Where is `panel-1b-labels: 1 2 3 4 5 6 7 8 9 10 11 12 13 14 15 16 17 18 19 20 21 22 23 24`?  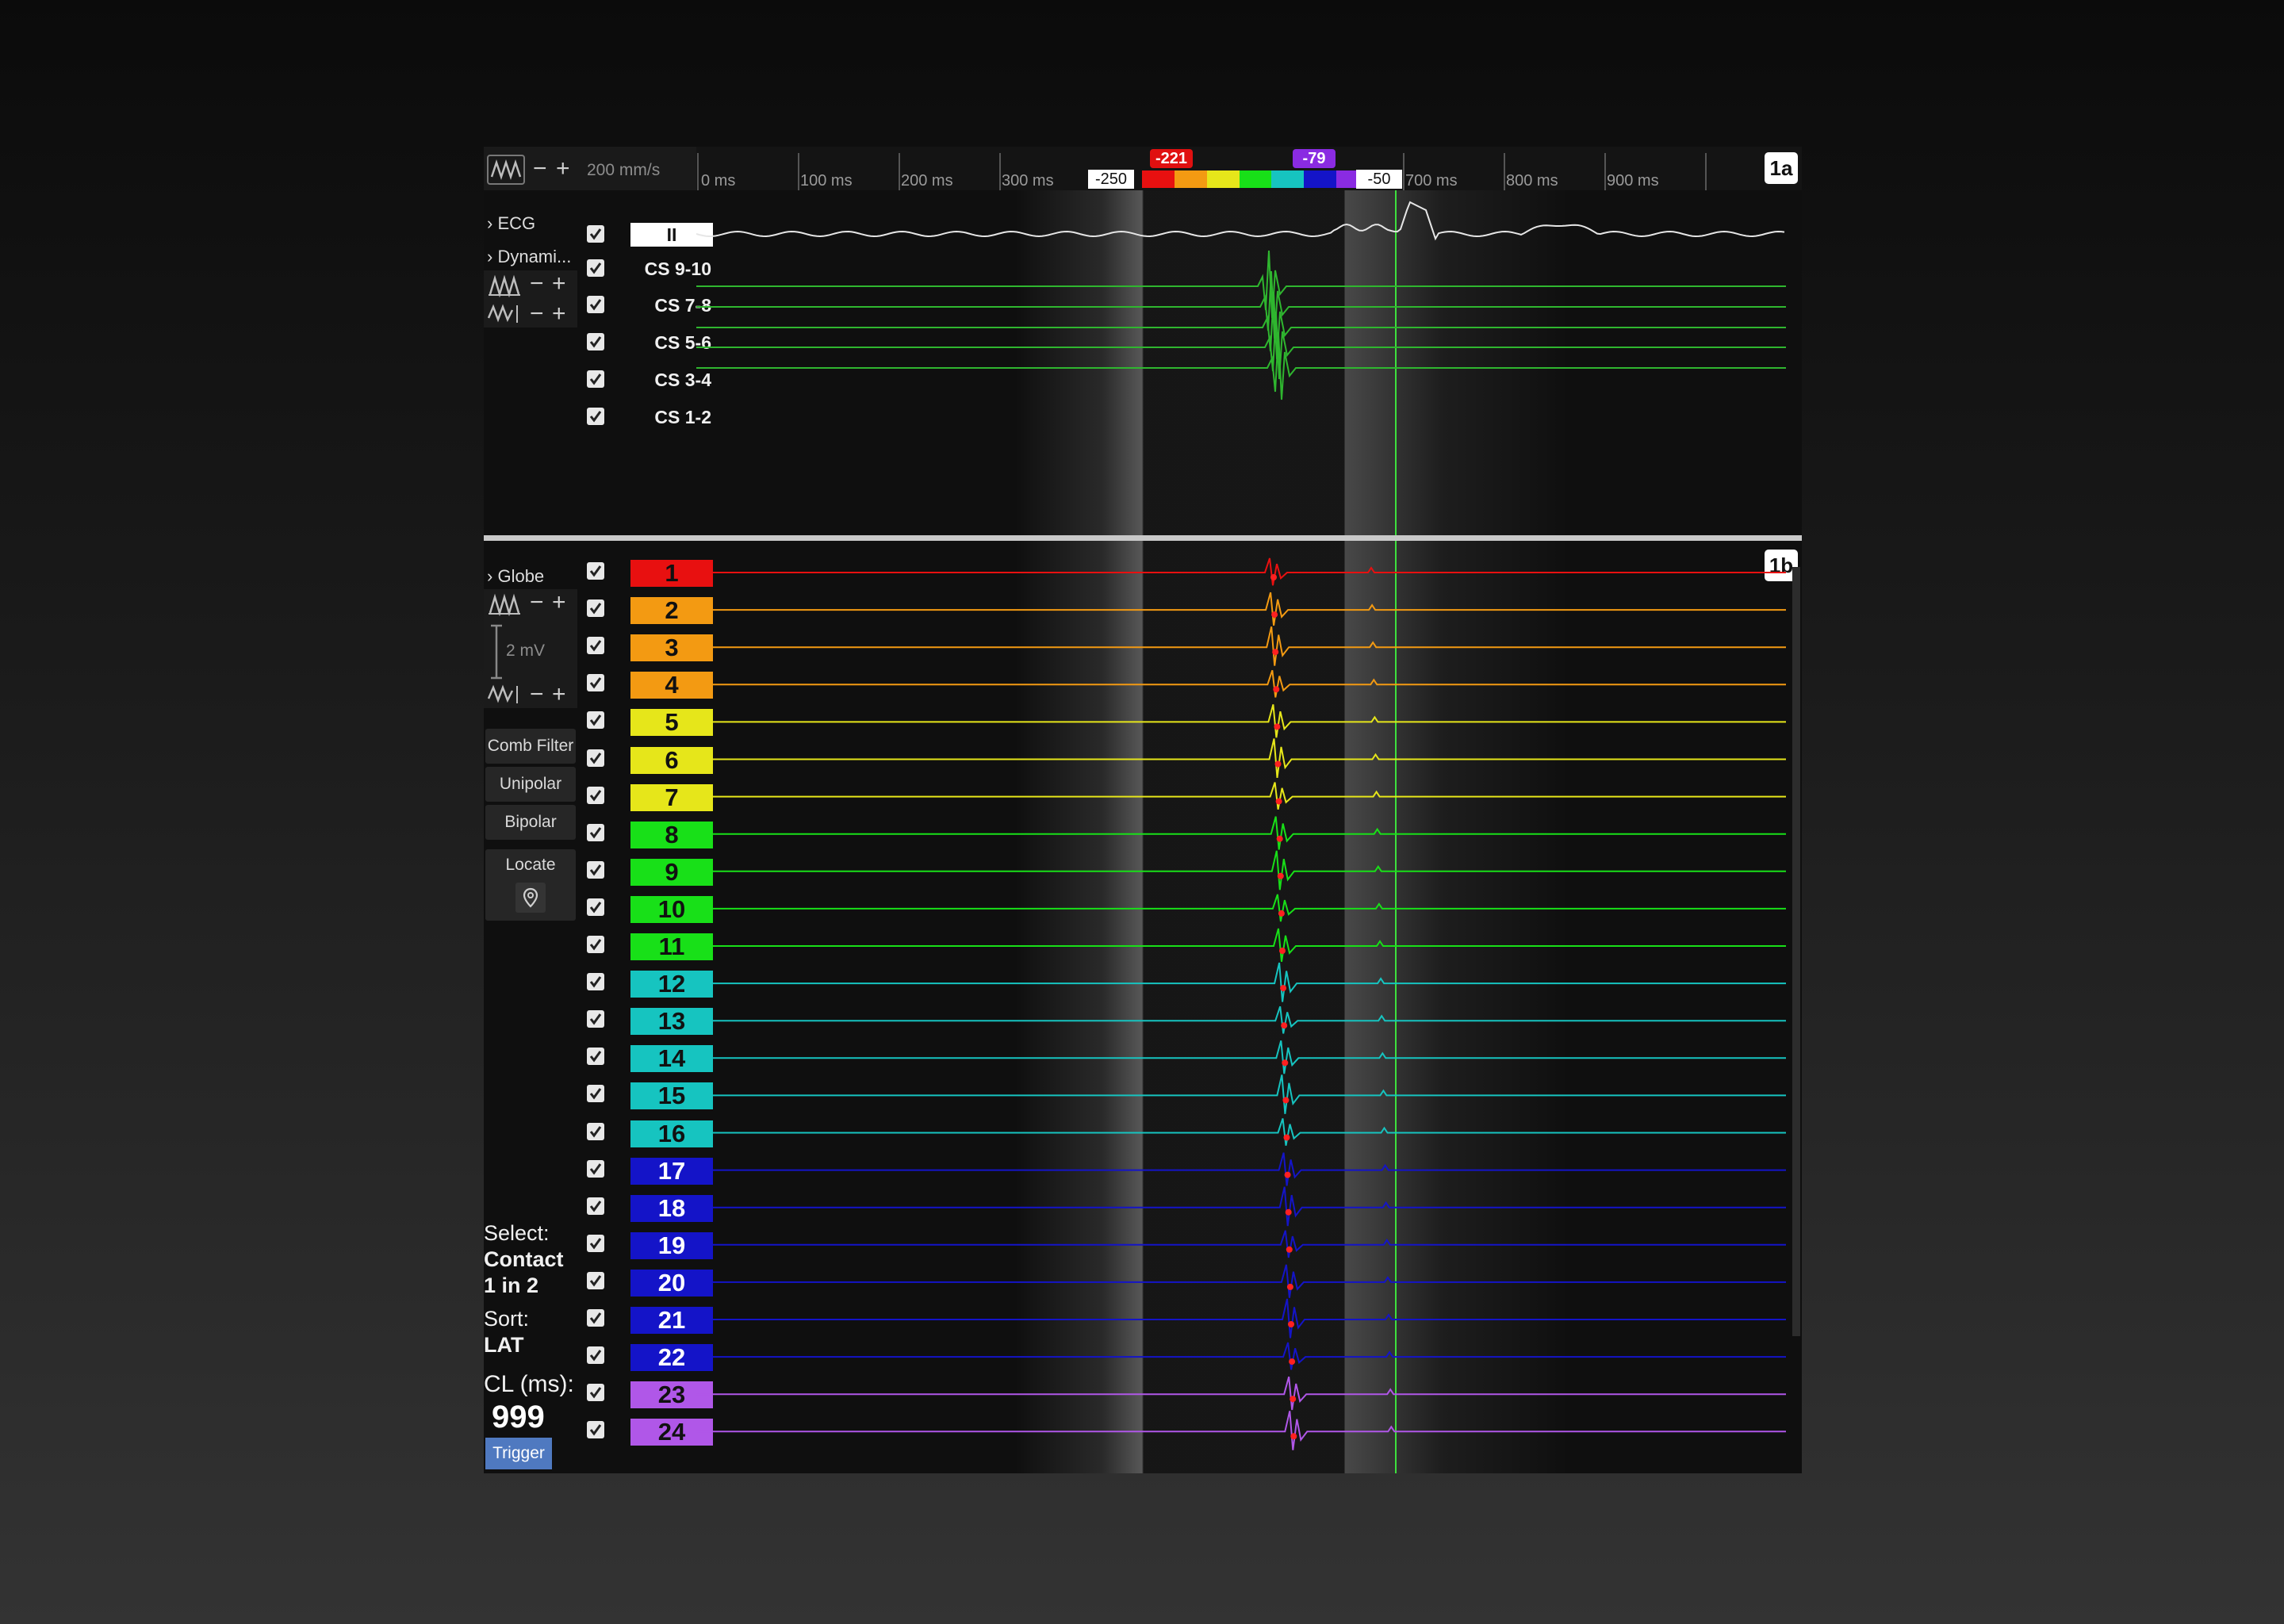
panel-1b-labels: 1 2 3 4 5 6 7 8 9 10 11 12 13 14 15 16 17 18 19 20 21 22 23 24 is located at coordinates (660, 1008).